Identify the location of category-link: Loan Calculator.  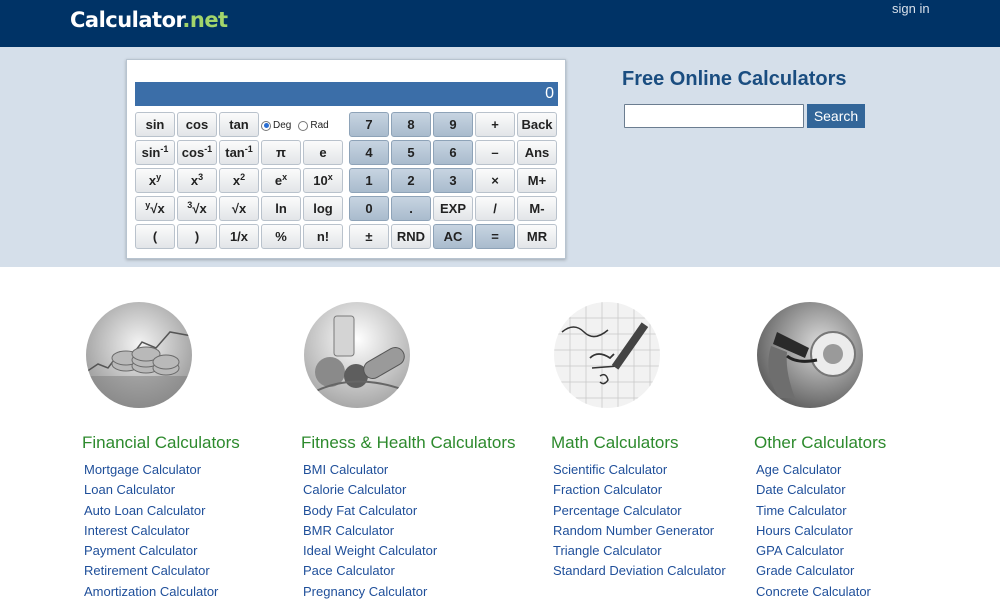
(151, 492).